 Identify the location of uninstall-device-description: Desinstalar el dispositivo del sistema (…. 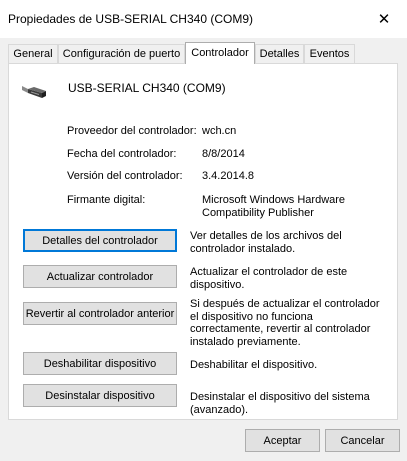
(280, 403).